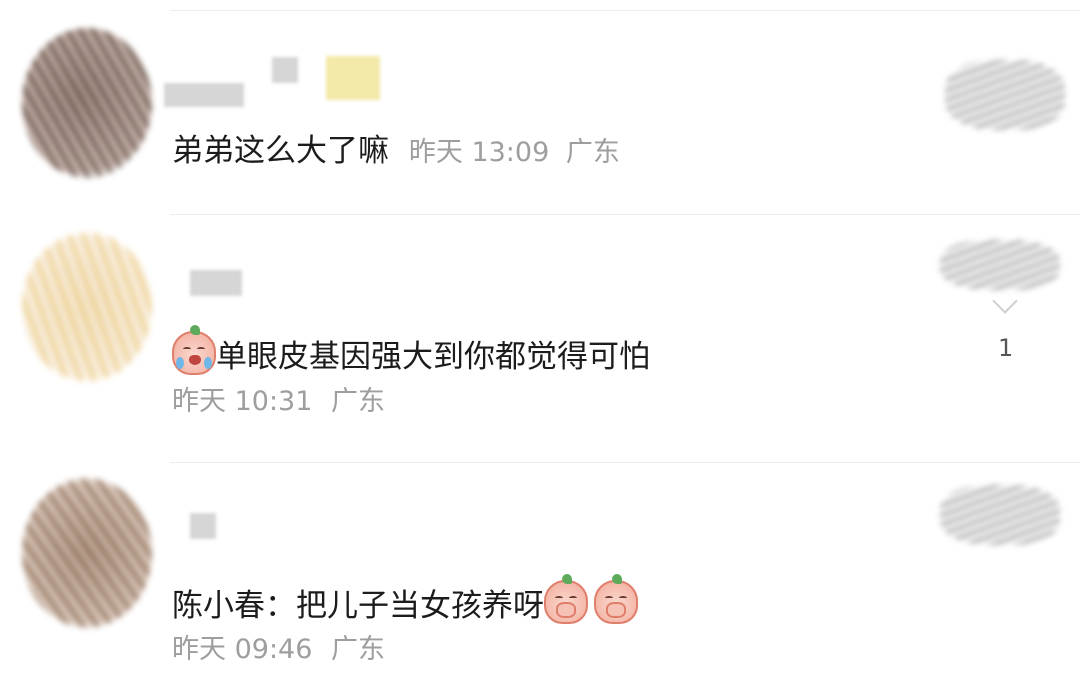 The image size is (1080, 695). What do you see at coordinates (1005, 301) in the screenshot?
I see `chevron-down-icon` at bounding box center [1005, 301].